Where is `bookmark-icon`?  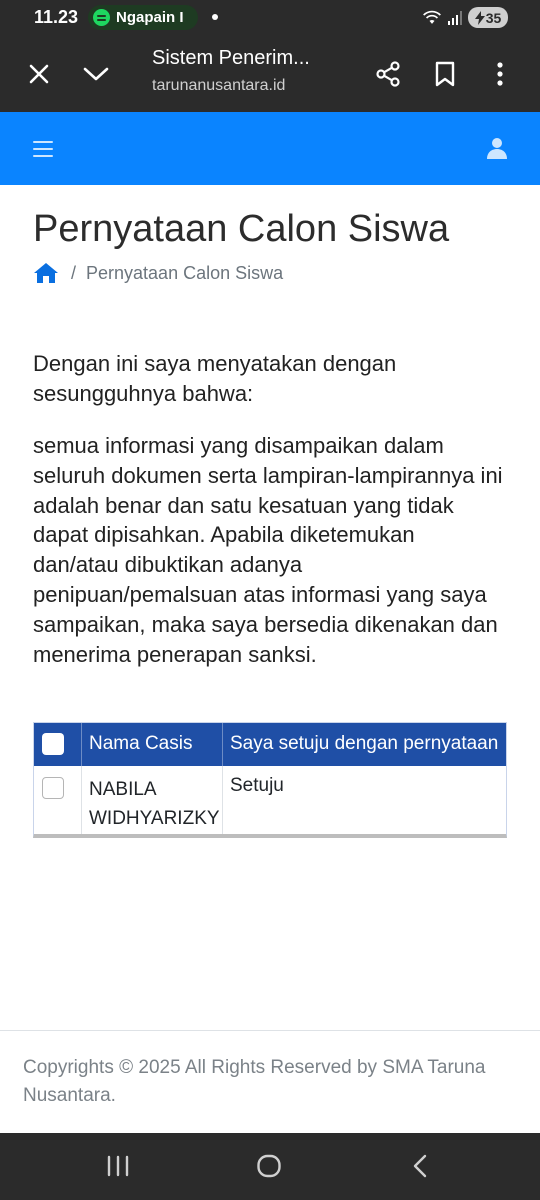
bookmark-icon is located at coordinates (445, 74).